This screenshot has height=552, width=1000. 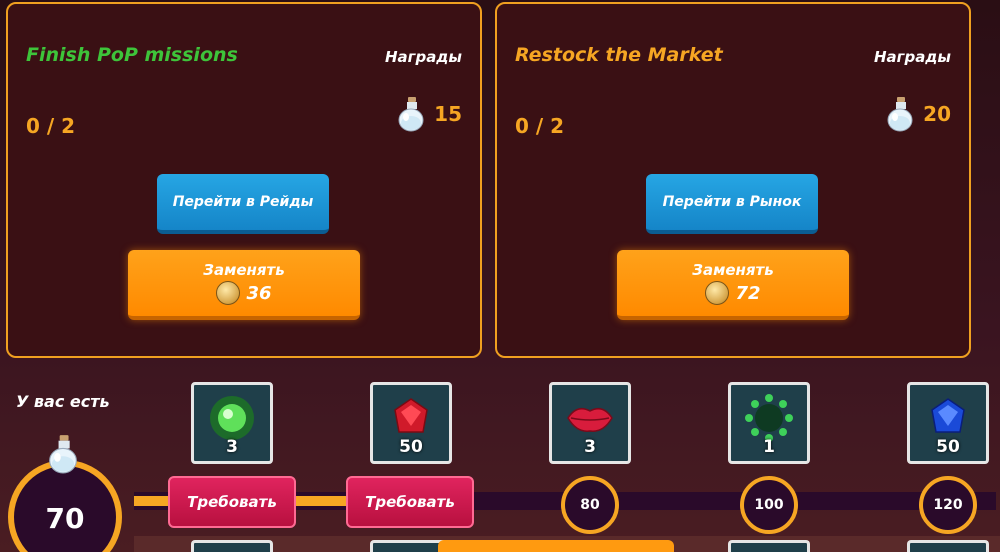 I want to click on reward: 20, so click(x=918, y=114).